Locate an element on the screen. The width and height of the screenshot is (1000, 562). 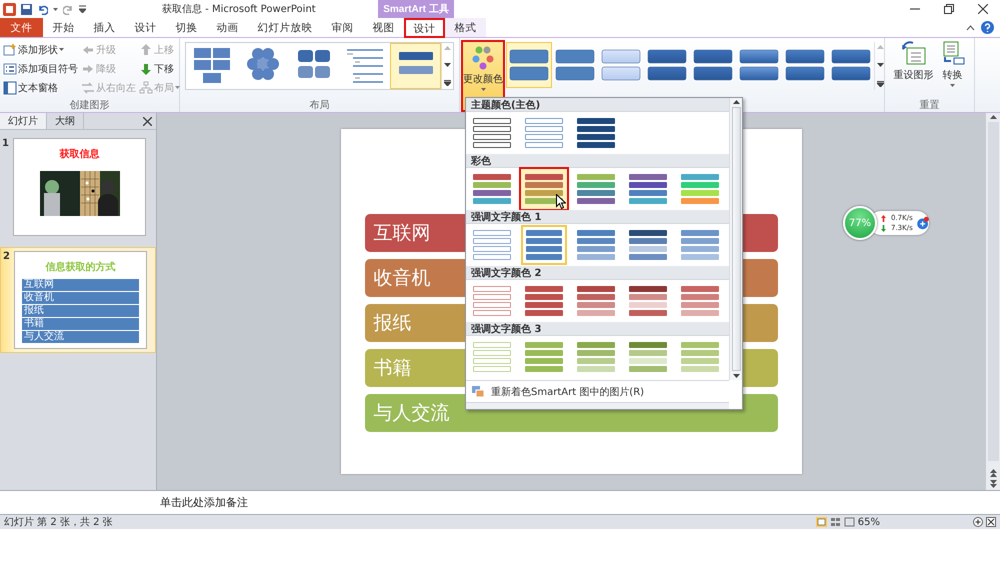
group-label: 创建图形 is located at coordinates (89, 105).